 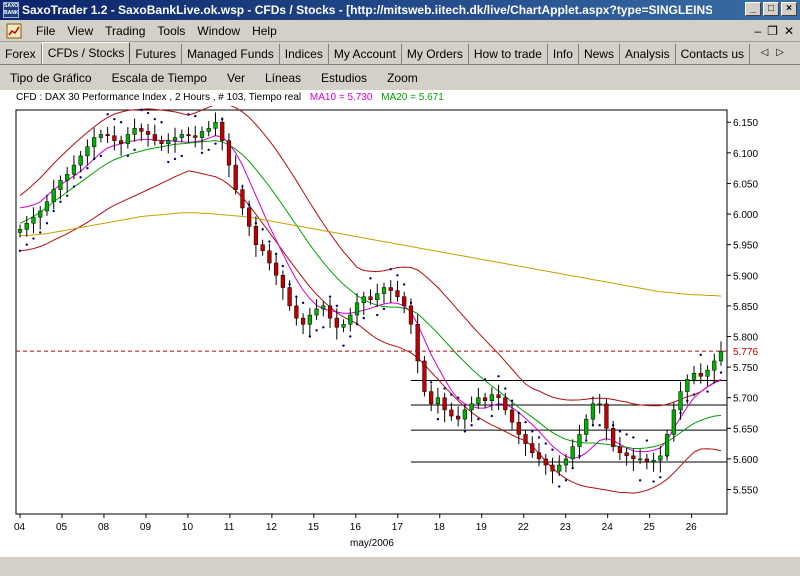 What do you see at coordinates (159, 78) in the screenshot?
I see `menu-time-scale: Escala de Tiempo` at bounding box center [159, 78].